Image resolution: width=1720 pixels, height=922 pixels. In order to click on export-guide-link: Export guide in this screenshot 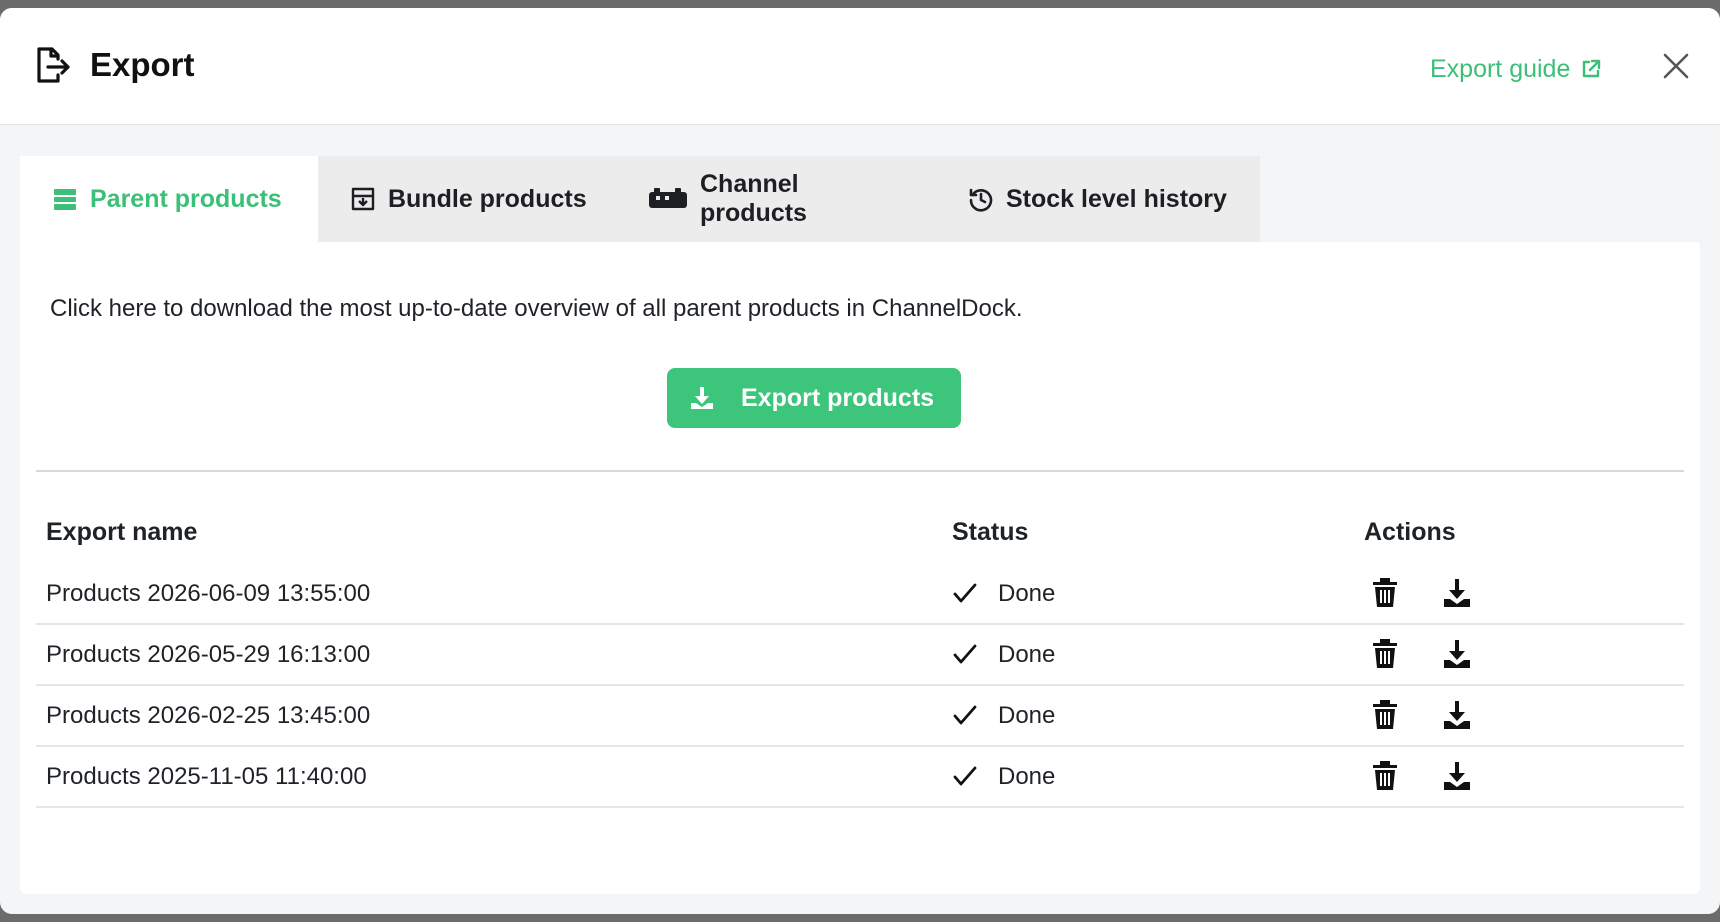, I will do `click(1516, 69)`.